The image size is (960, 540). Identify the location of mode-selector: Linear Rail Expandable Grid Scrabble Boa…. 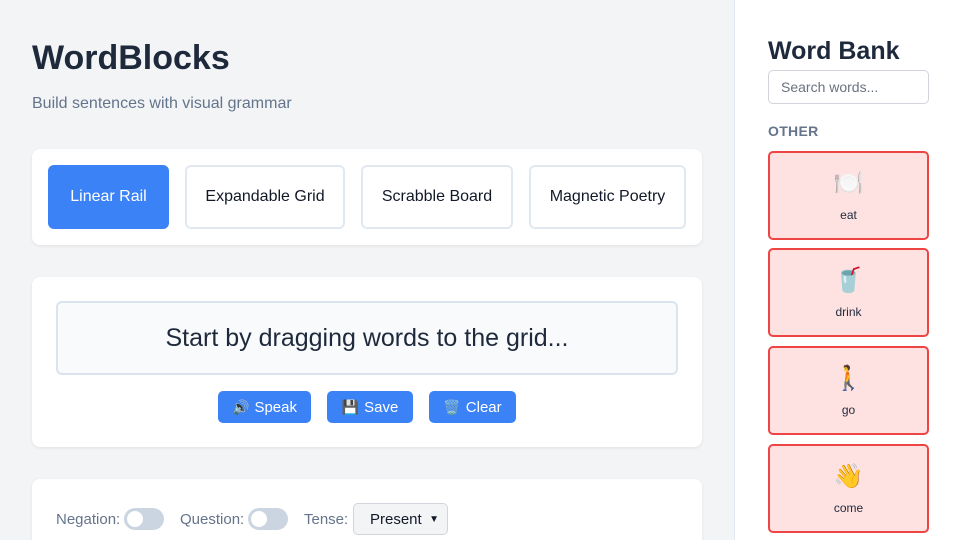
(367, 197).